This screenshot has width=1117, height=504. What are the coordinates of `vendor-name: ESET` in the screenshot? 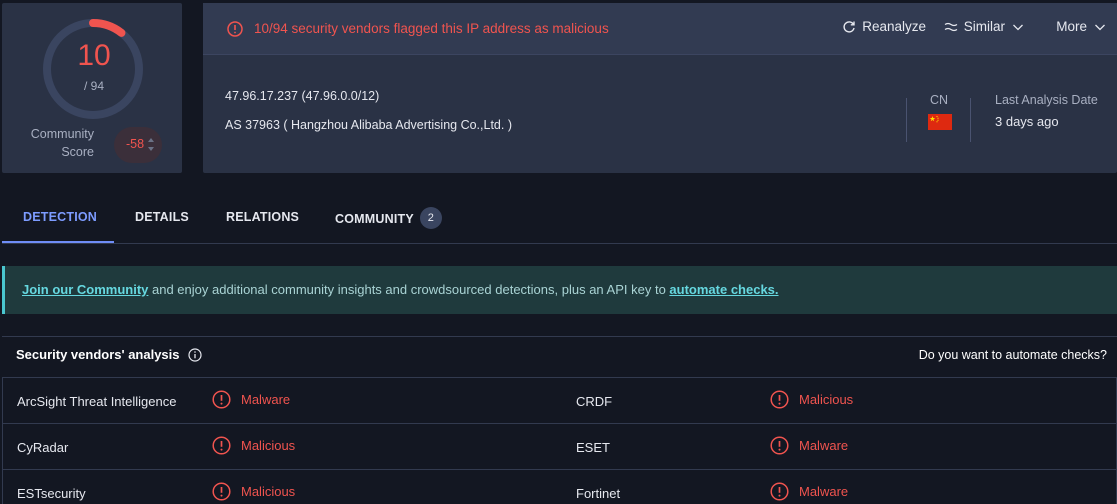 It's located at (593, 447).